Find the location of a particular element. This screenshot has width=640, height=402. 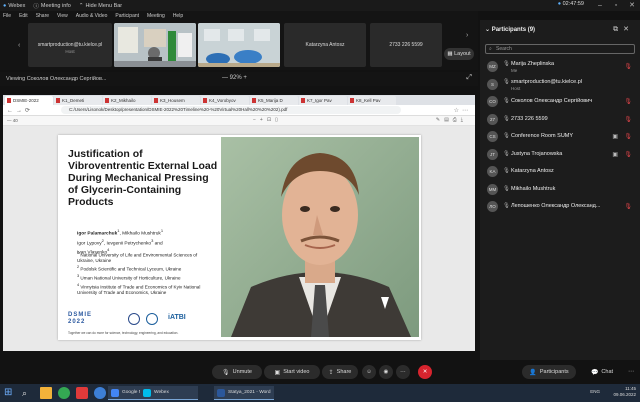

record-button: ◉ is located at coordinates (386, 372).